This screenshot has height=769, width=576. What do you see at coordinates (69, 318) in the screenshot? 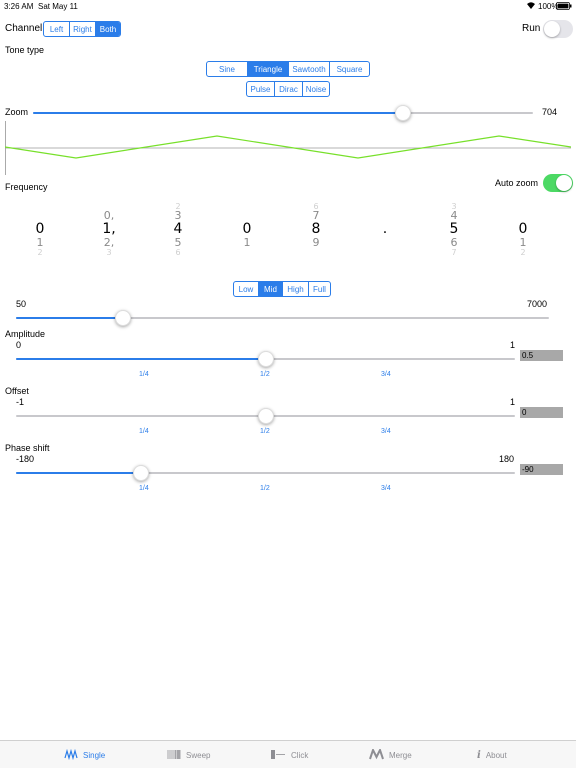
I see `frequency-slider-fill` at bounding box center [69, 318].